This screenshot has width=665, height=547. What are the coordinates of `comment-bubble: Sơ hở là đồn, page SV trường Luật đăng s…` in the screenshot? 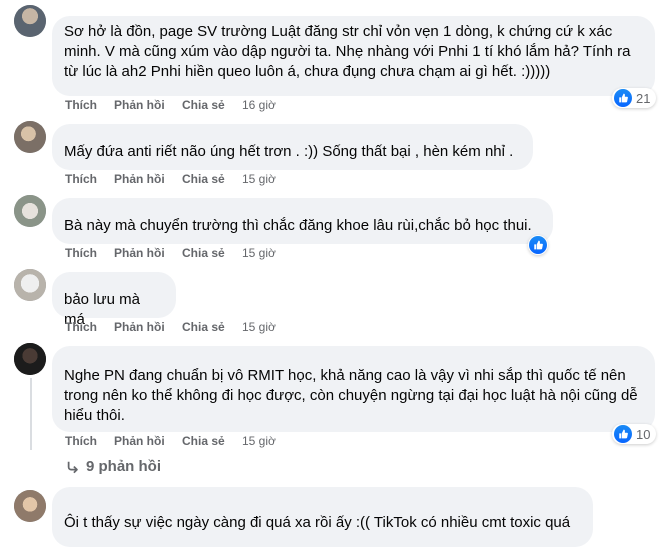 It's located at (353, 56).